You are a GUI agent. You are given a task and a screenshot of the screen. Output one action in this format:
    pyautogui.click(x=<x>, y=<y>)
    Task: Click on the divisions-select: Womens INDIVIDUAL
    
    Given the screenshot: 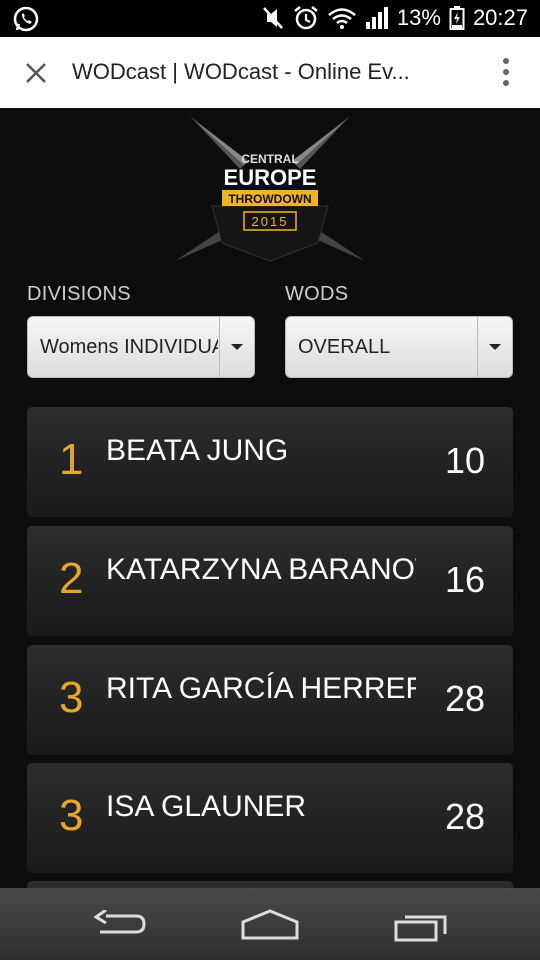 What is the action you would take?
    pyautogui.click(x=141, y=347)
    